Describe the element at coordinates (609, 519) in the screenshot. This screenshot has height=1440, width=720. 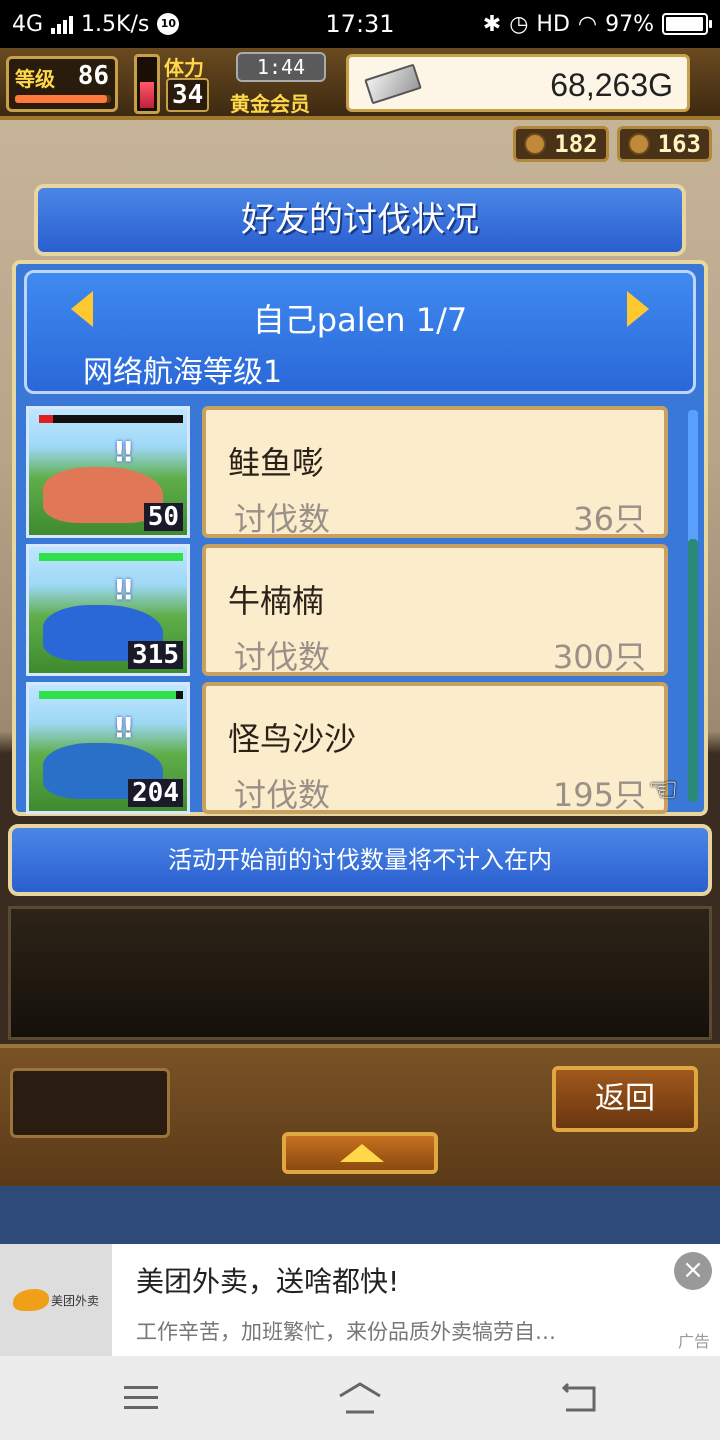
I see `hunt-count: 36只` at that location.